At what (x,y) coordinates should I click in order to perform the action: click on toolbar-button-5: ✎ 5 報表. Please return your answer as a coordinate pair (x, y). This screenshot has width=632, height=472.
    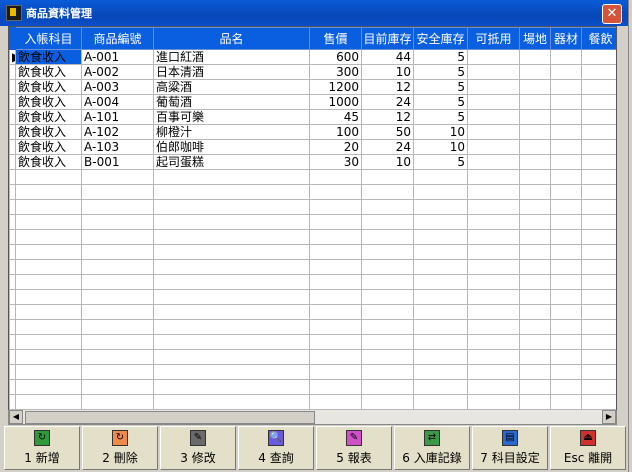
    Looking at the image, I should click on (354, 448).